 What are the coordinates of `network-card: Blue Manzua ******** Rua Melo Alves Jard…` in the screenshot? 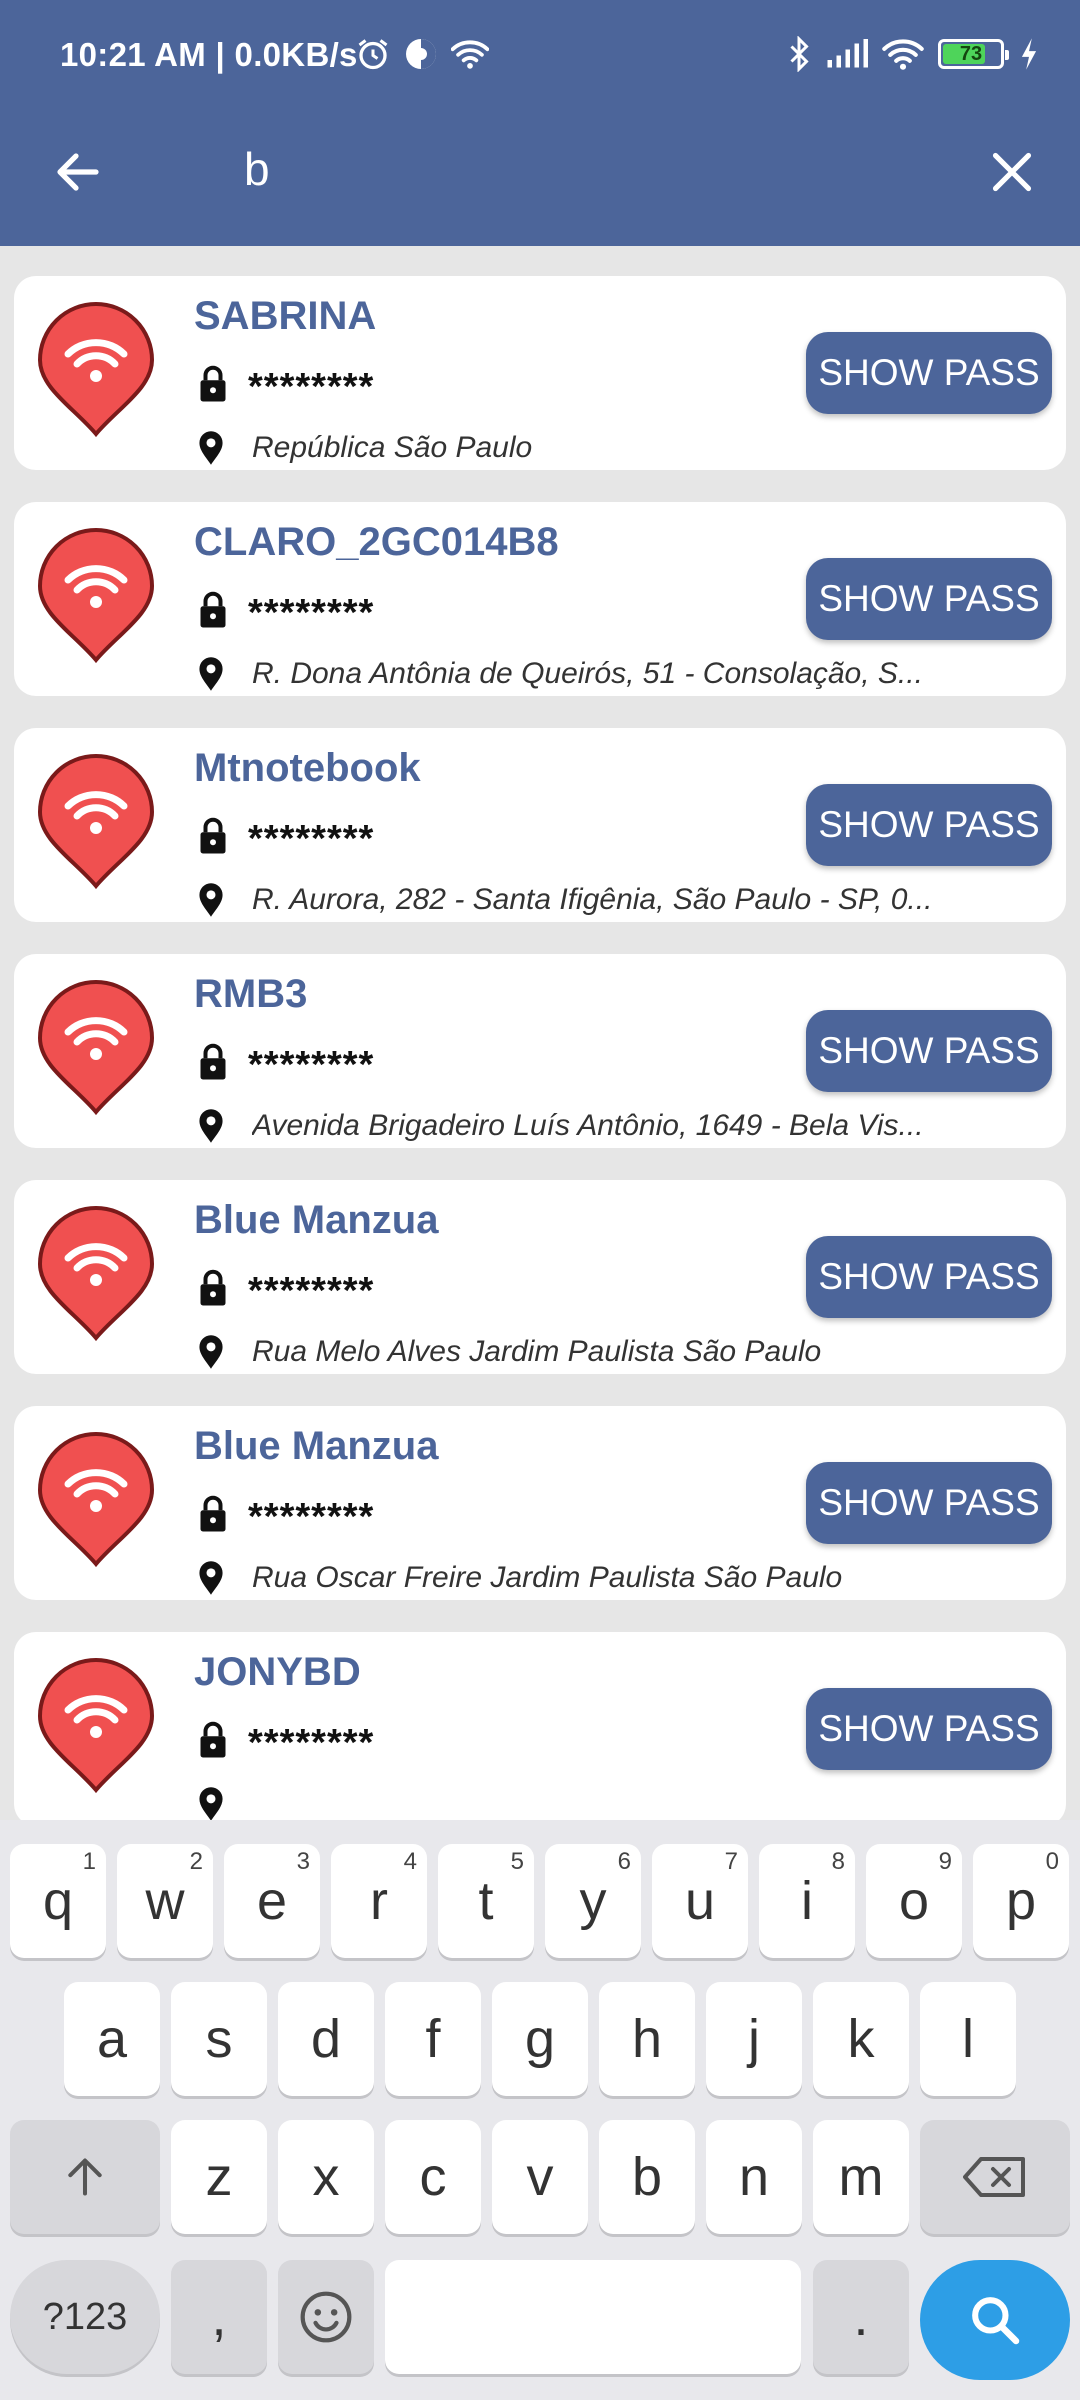 It's located at (540, 1277).